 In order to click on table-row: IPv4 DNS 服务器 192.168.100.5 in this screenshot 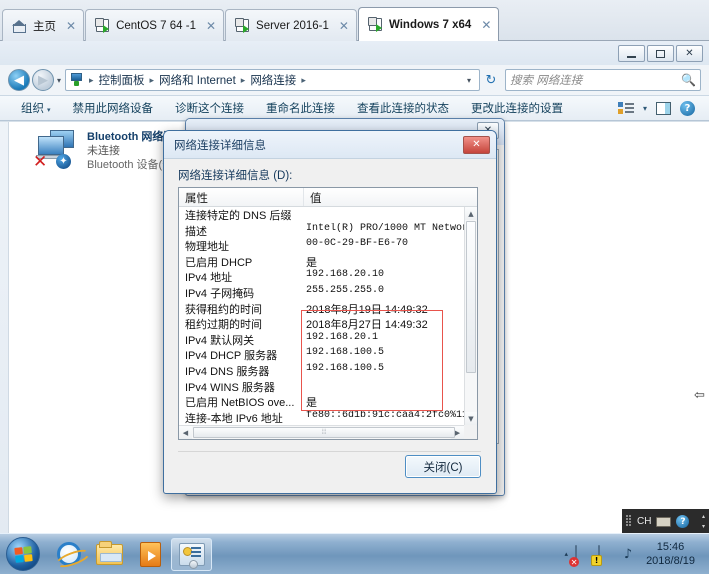, I will do `click(321, 371)`.